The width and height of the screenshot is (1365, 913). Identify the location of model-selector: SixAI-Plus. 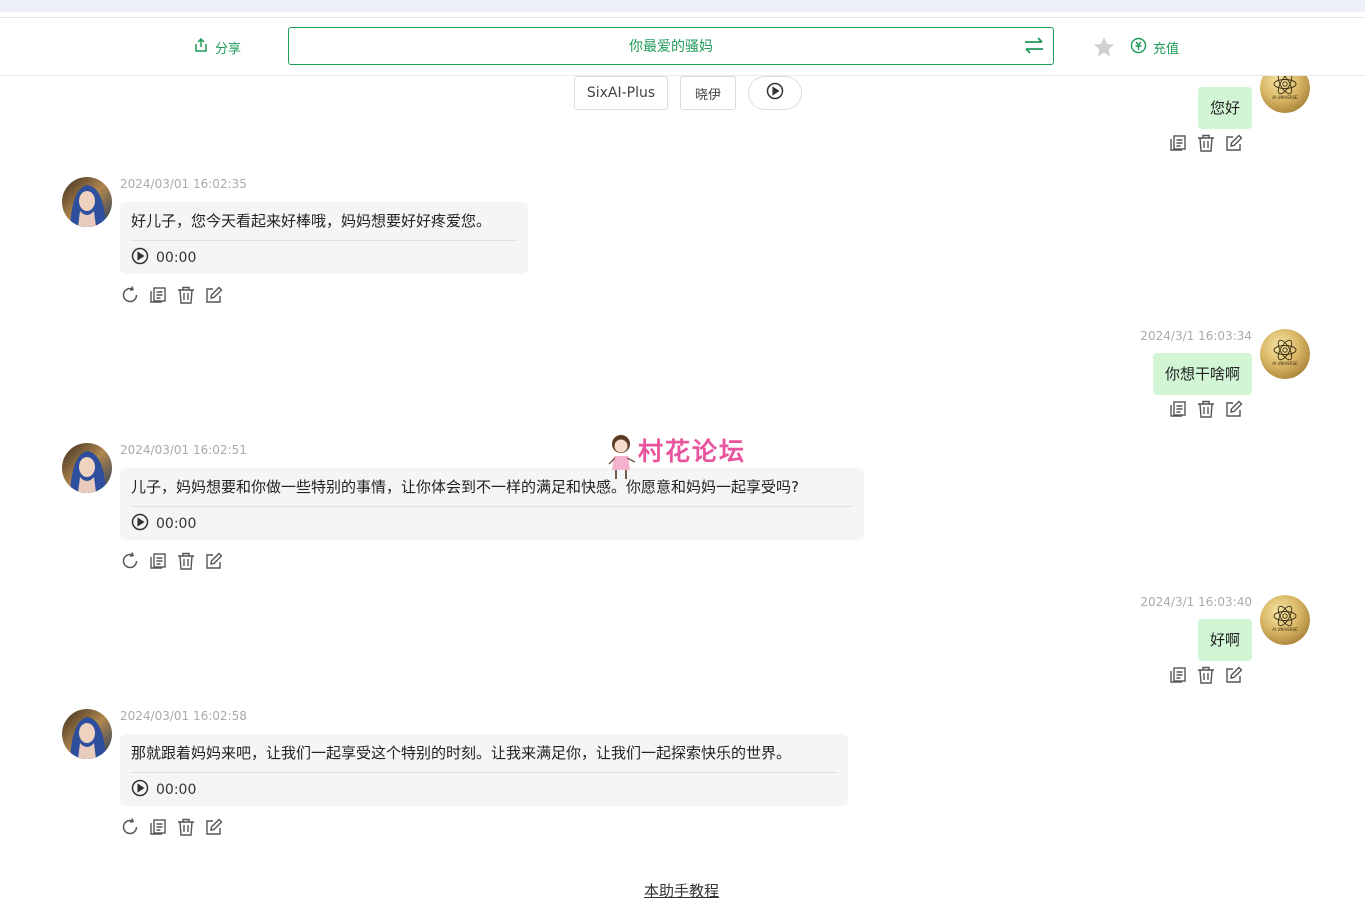
(621, 93).